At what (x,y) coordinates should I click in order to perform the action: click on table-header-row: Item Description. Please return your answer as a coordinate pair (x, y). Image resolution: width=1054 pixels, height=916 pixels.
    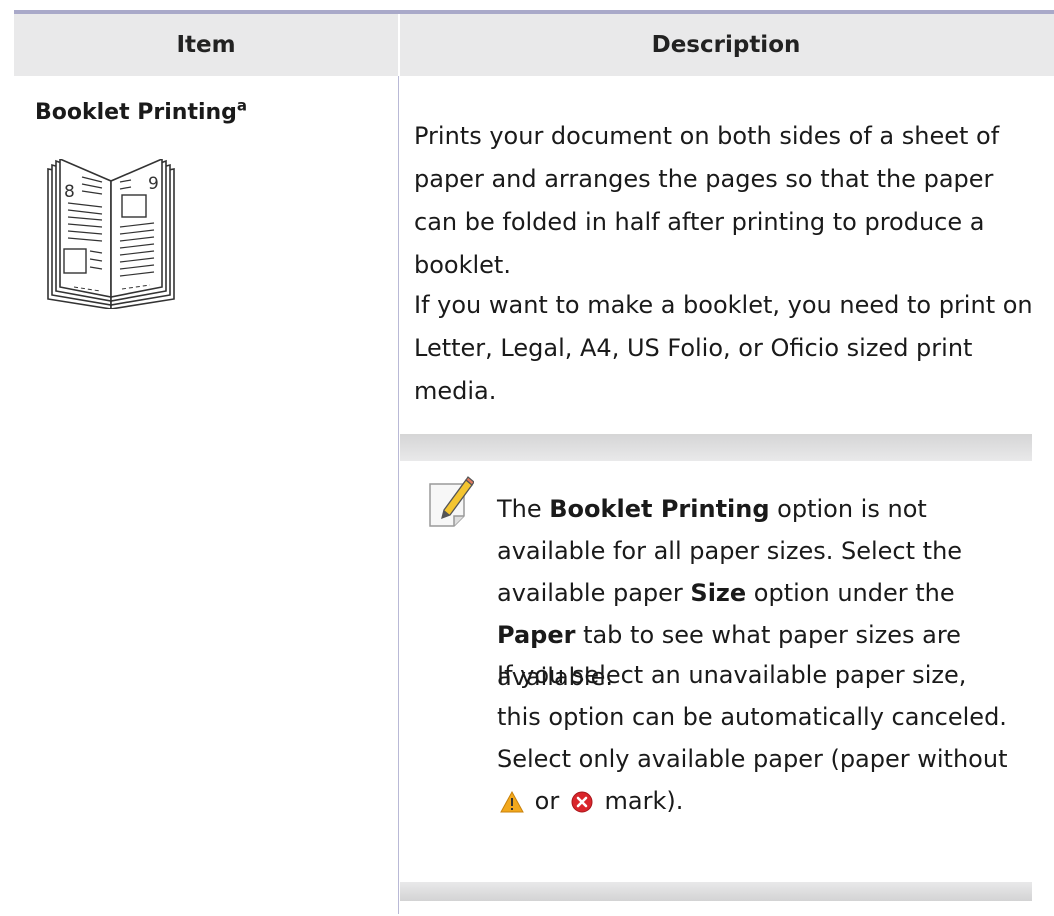
    Looking at the image, I should click on (534, 45).